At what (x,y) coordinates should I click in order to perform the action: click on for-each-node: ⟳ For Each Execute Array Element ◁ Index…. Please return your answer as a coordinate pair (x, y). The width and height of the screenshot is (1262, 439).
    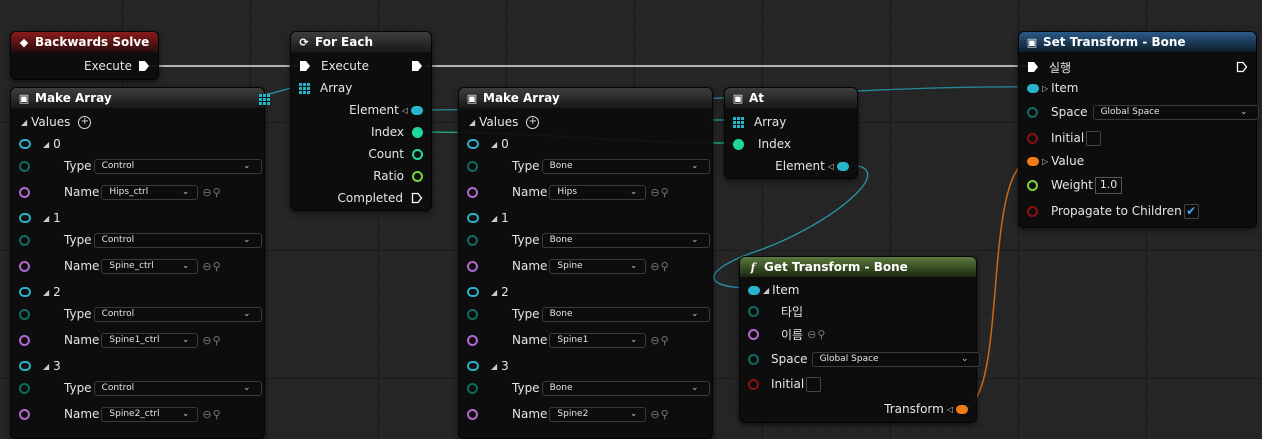
    Looking at the image, I should click on (361, 121).